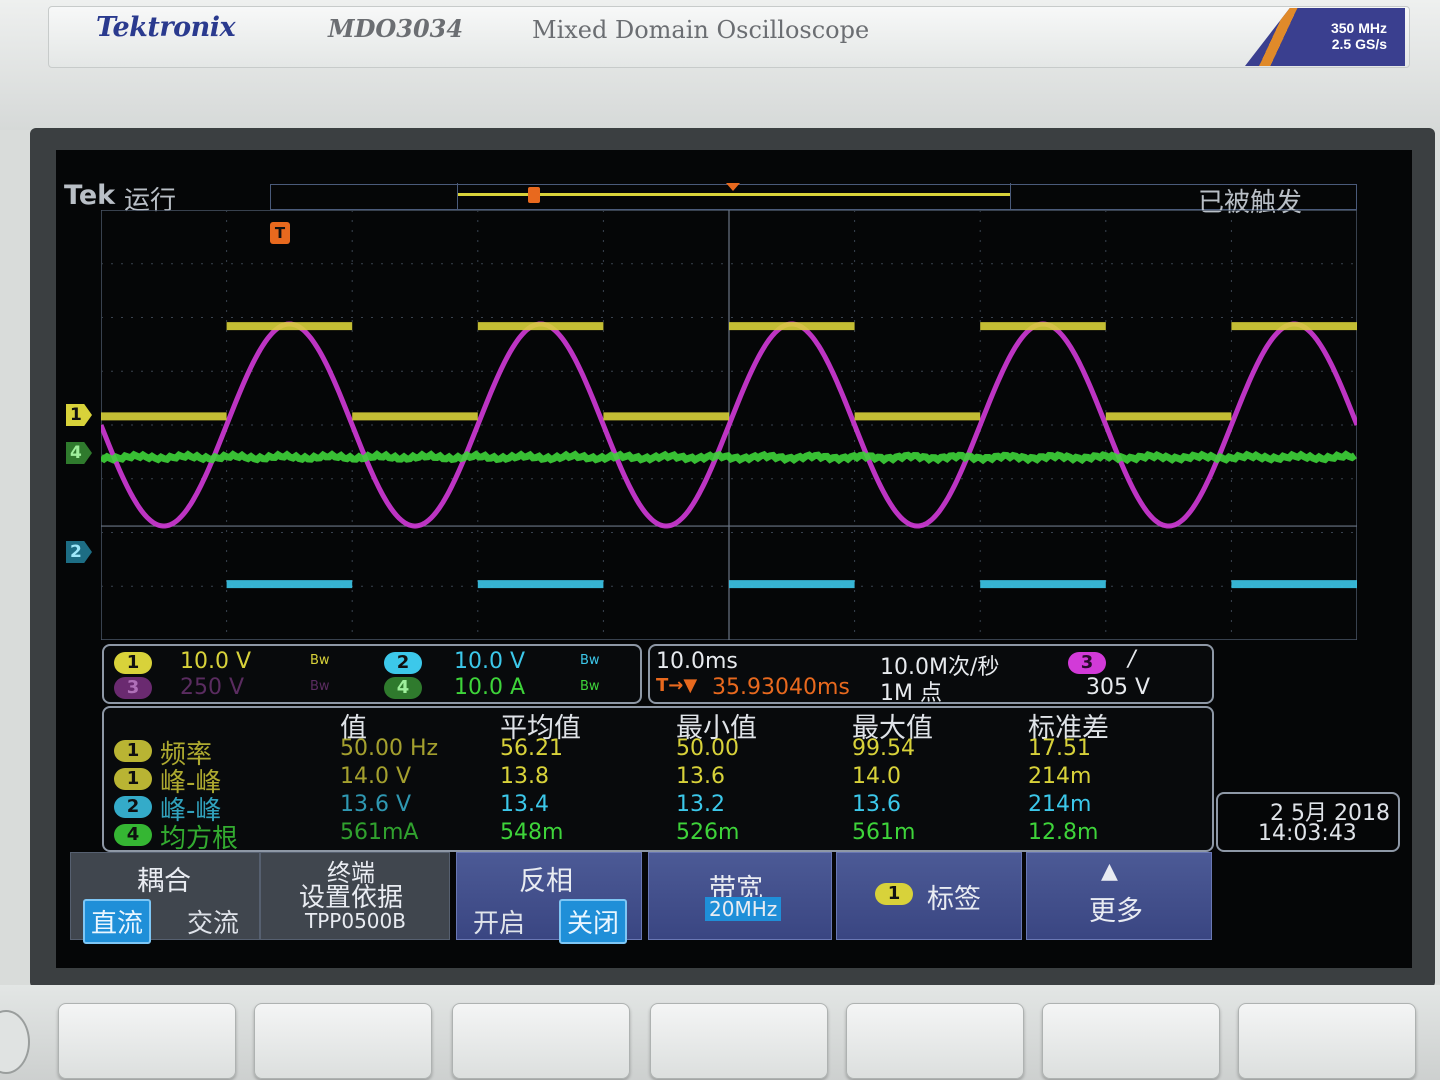  What do you see at coordinates (79, 453) in the screenshot?
I see `ch4-ground-marker: 4` at bounding box center [79, 453].